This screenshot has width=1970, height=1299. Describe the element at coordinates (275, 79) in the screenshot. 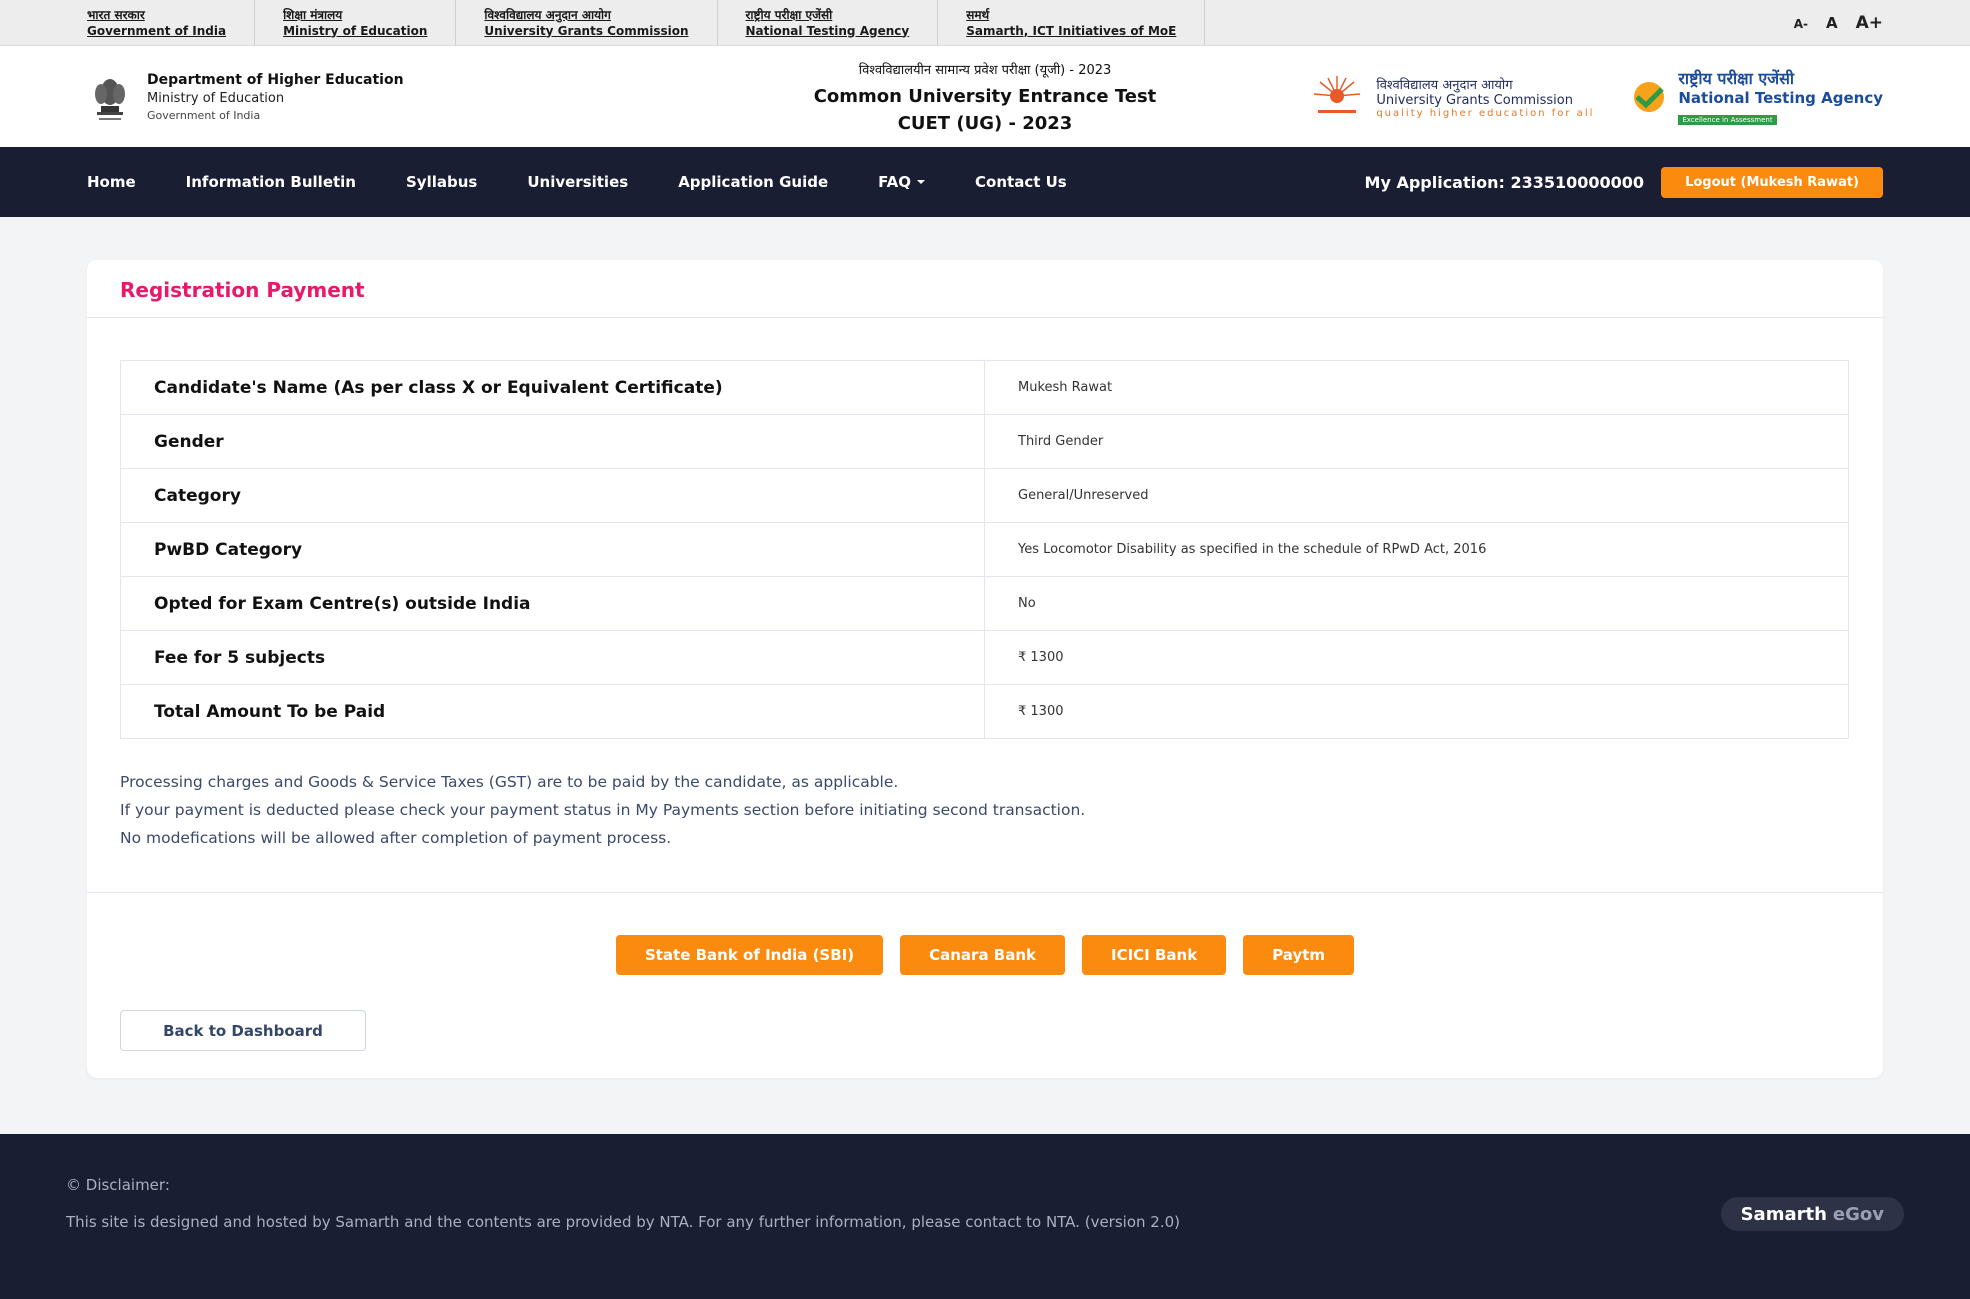

I see `department-name: Department of Higher Education` at that location.